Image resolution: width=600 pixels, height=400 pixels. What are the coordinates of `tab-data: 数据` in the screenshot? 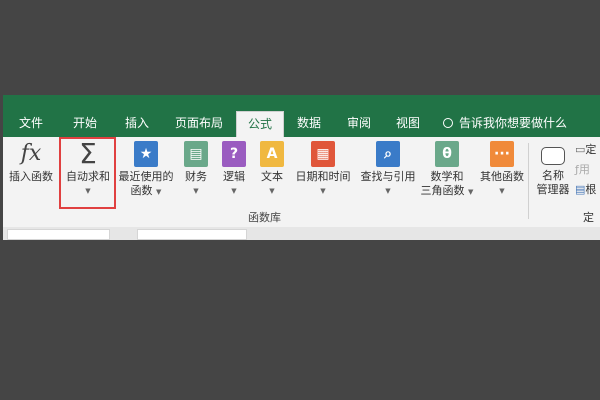 It's located at (309, 124).